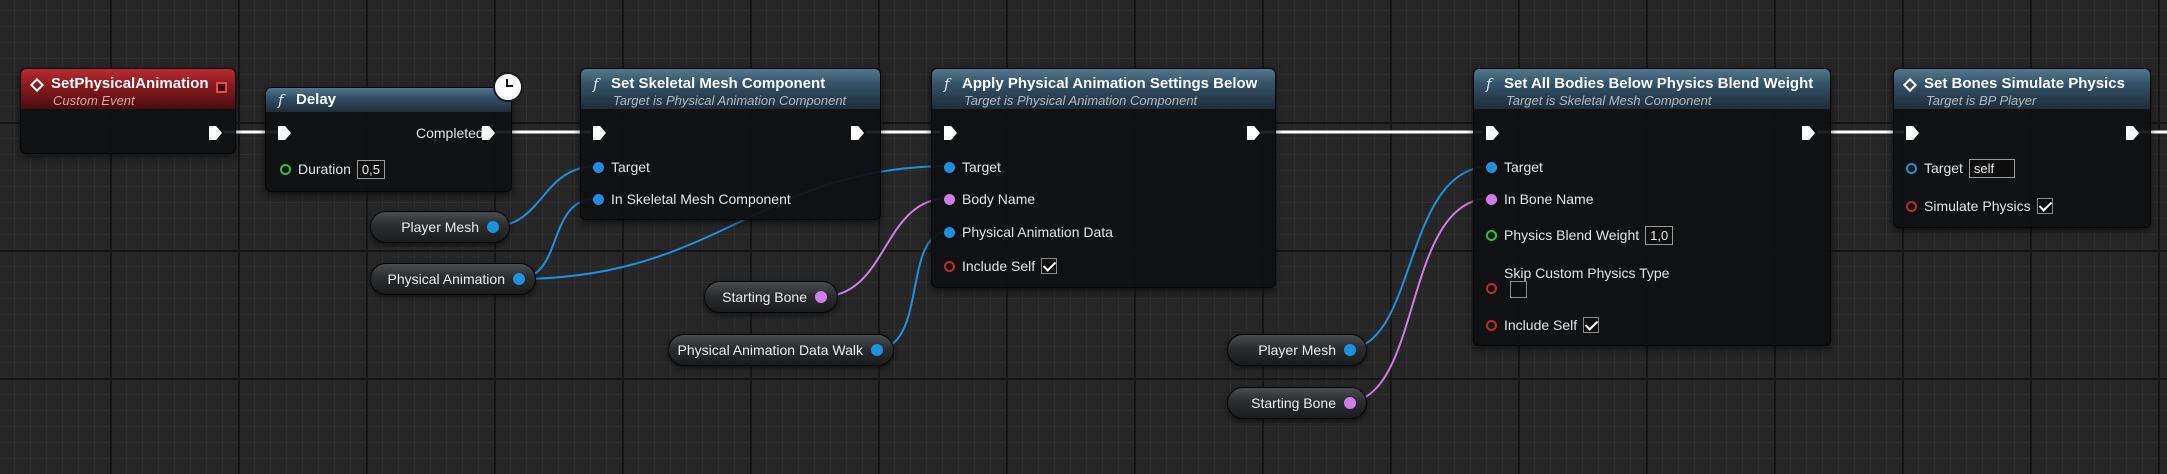 This screenshot has height=474, width=2167. I want to click on var-physical-animation: Physical Animation, so click(453, 279).